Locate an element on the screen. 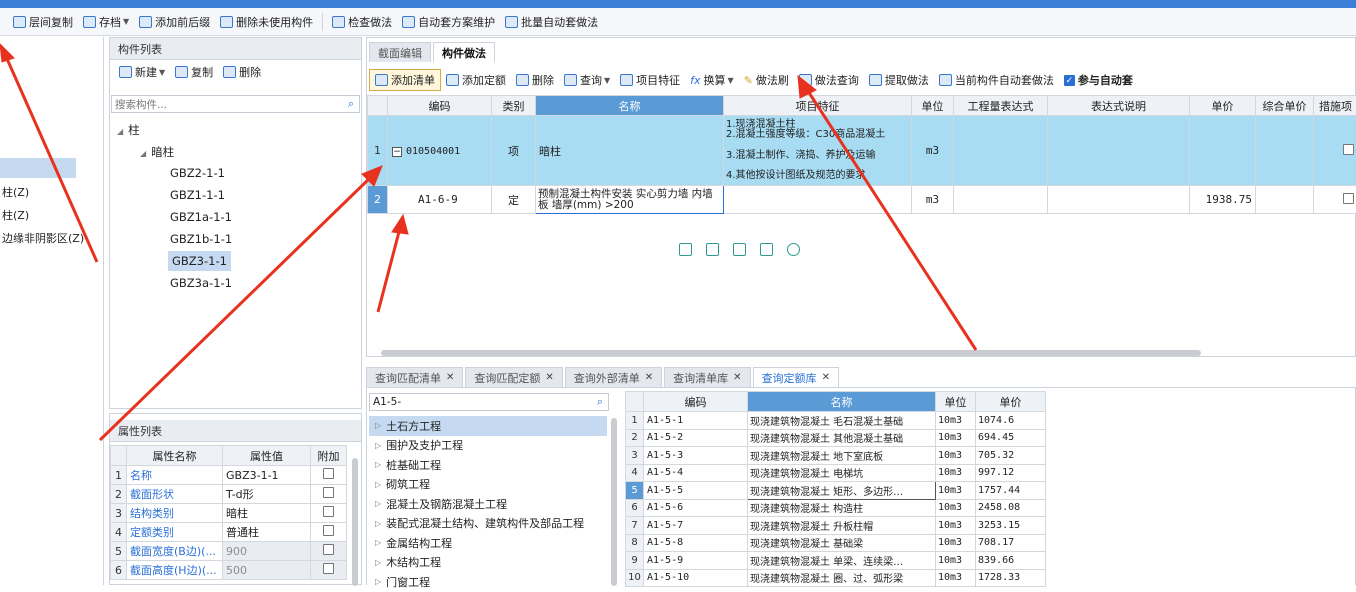  tree-item: GBZ1b-1-1 is located at coordinates (201, 239).